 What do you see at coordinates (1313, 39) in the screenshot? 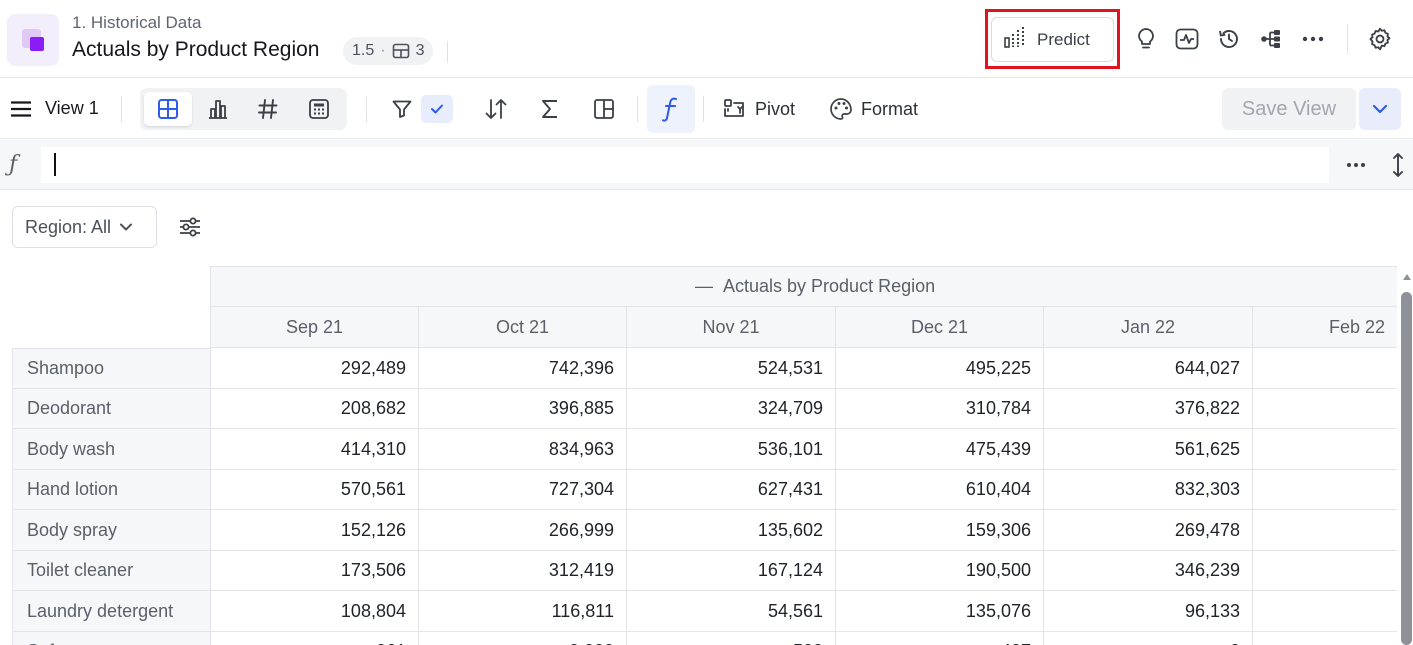
I see `more-icon` at bounding box center [1313, 39].